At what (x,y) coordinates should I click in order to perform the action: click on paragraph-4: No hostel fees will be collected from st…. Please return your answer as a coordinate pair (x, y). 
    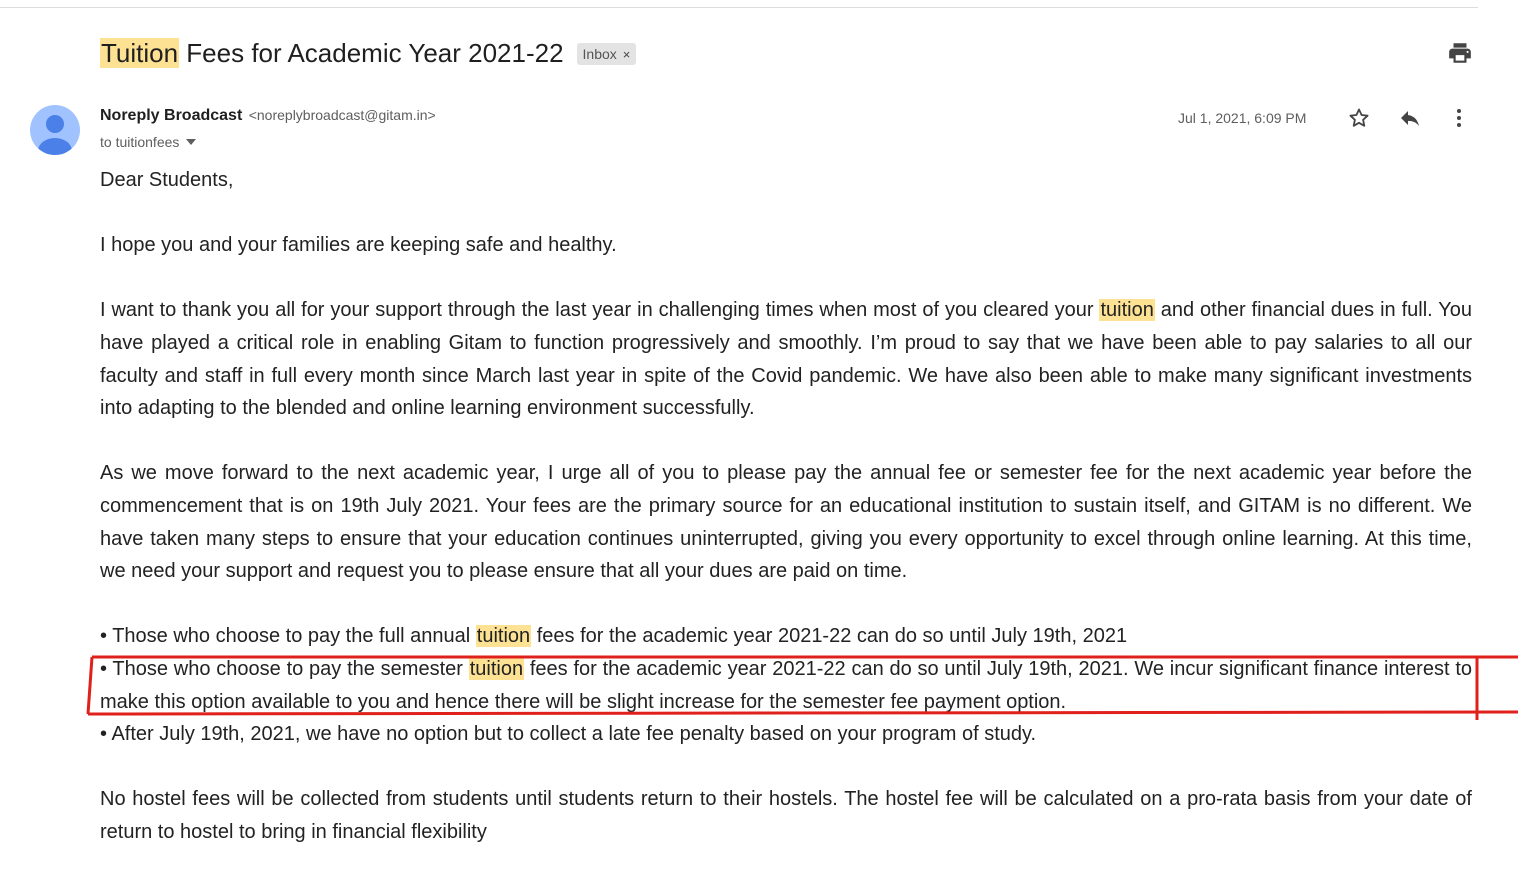
    Looking at the image, I should click on (786, 815).